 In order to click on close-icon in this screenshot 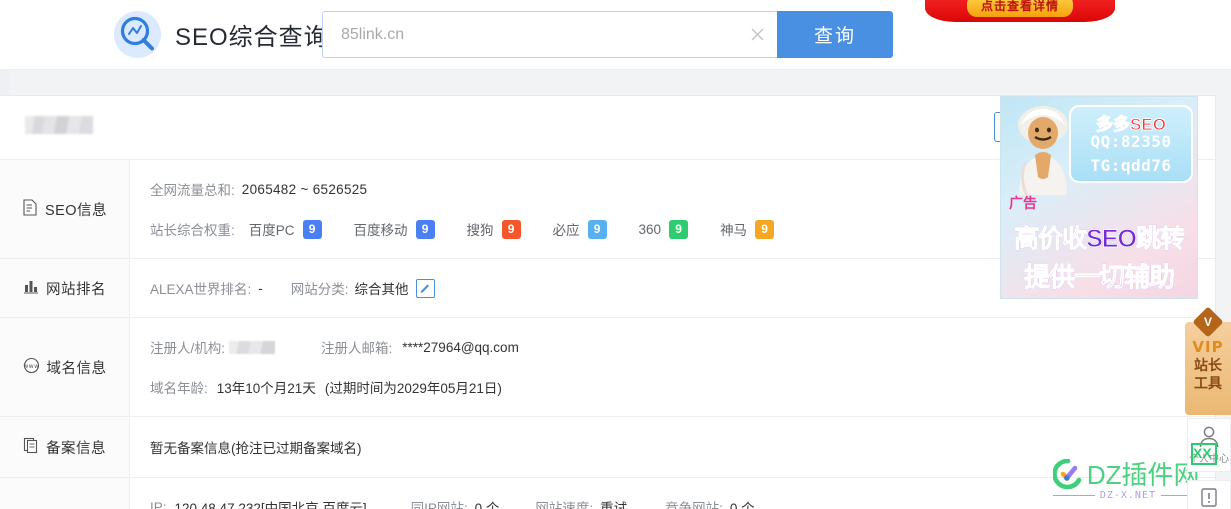, I will do `click(757, 34)`.